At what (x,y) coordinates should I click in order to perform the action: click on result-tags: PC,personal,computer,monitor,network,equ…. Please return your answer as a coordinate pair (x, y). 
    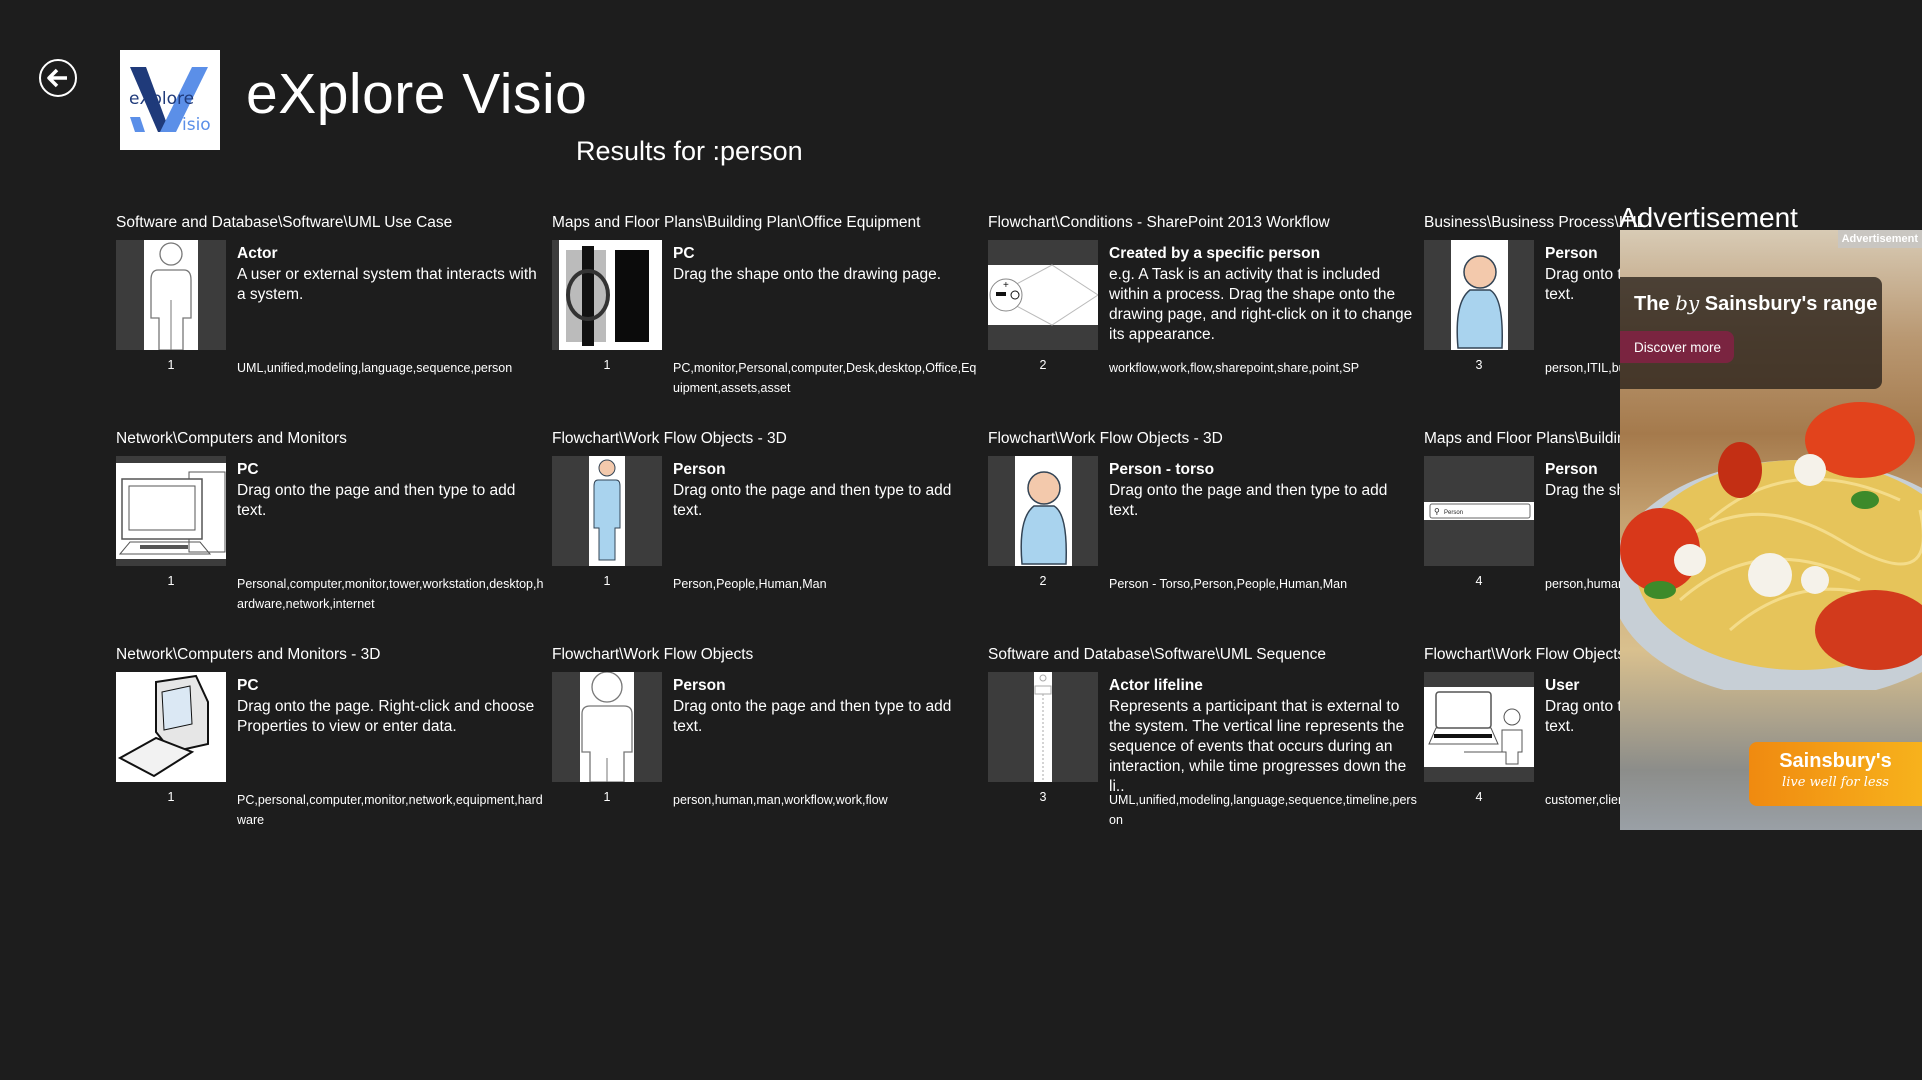
    Looking at the image, I should click on (390, 810).